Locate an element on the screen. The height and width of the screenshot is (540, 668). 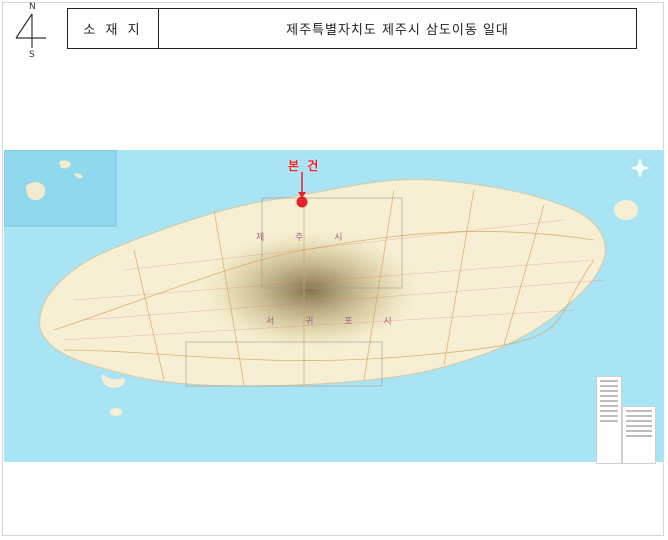
subject-property-label: 본 건 is located at coordinates (304, 166).